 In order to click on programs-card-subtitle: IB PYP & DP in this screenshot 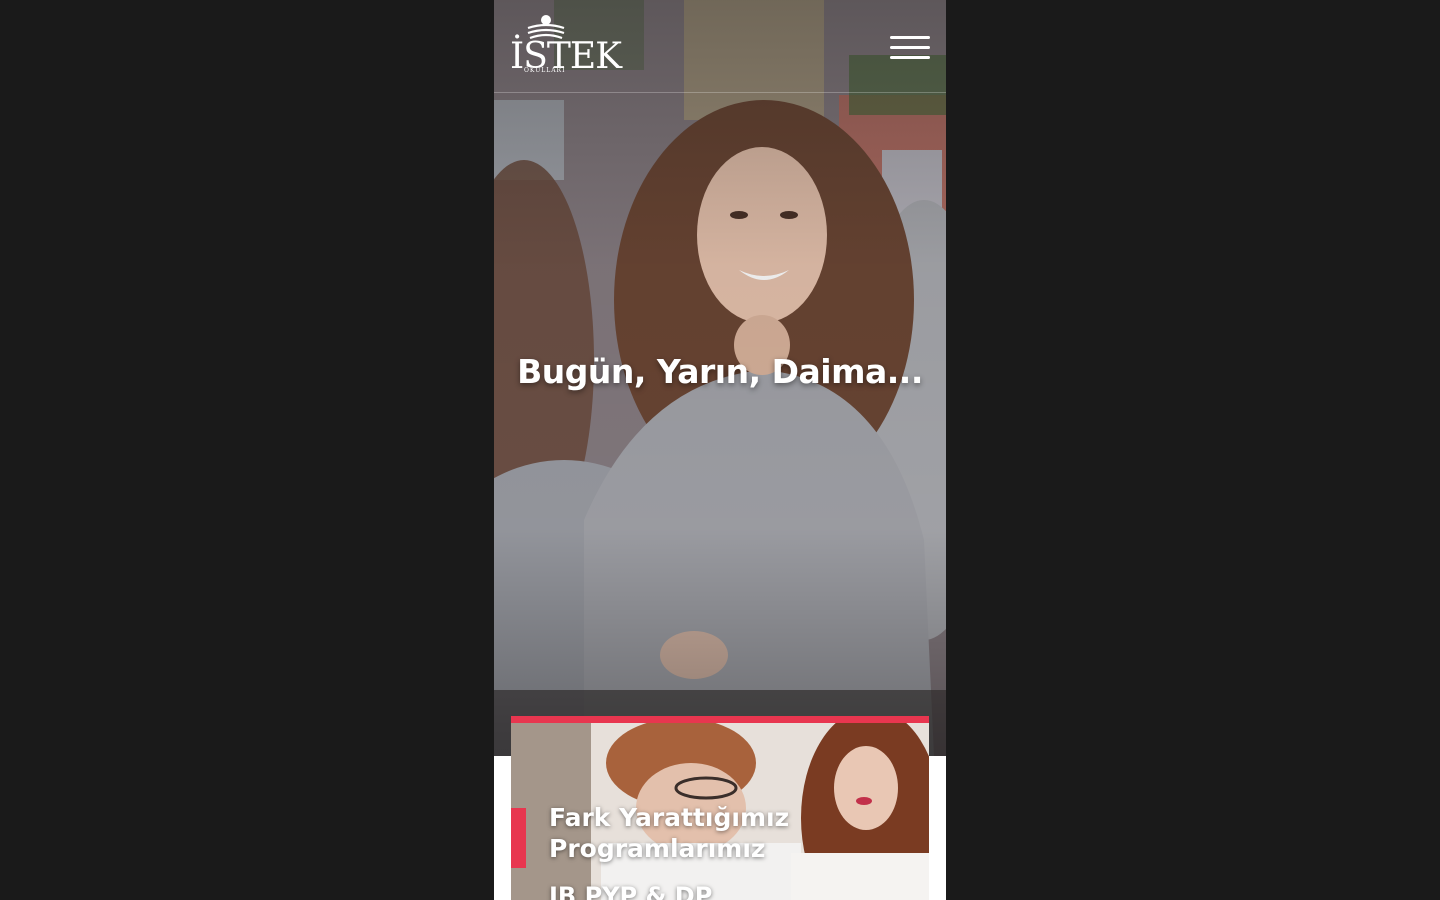, I will do `click(631, 891)`.